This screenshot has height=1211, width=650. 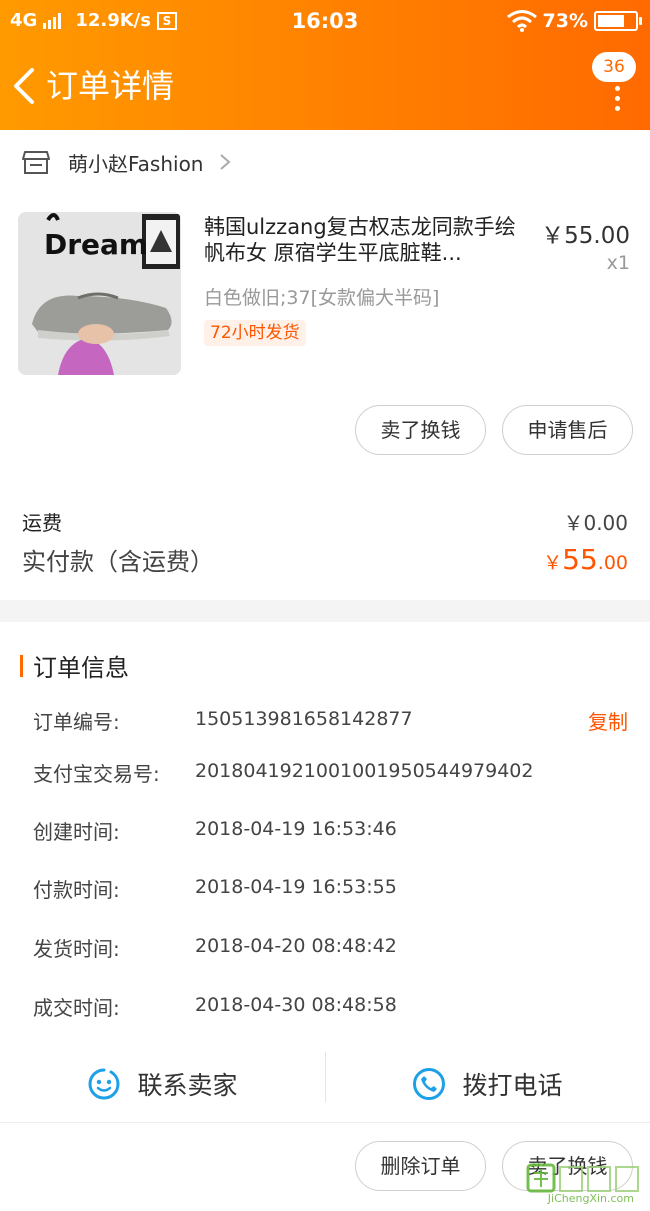 What do you see at coordinates (136, 163) in the screenshot?
I see `store-name: 萌小赵Fashion` at bounding box center [136, 163].